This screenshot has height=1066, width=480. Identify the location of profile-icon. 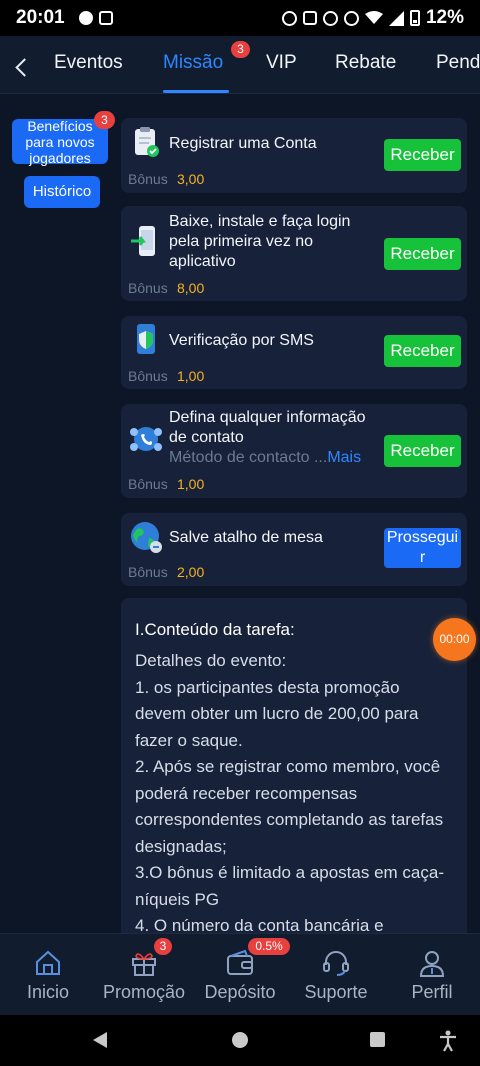
(432, 964).